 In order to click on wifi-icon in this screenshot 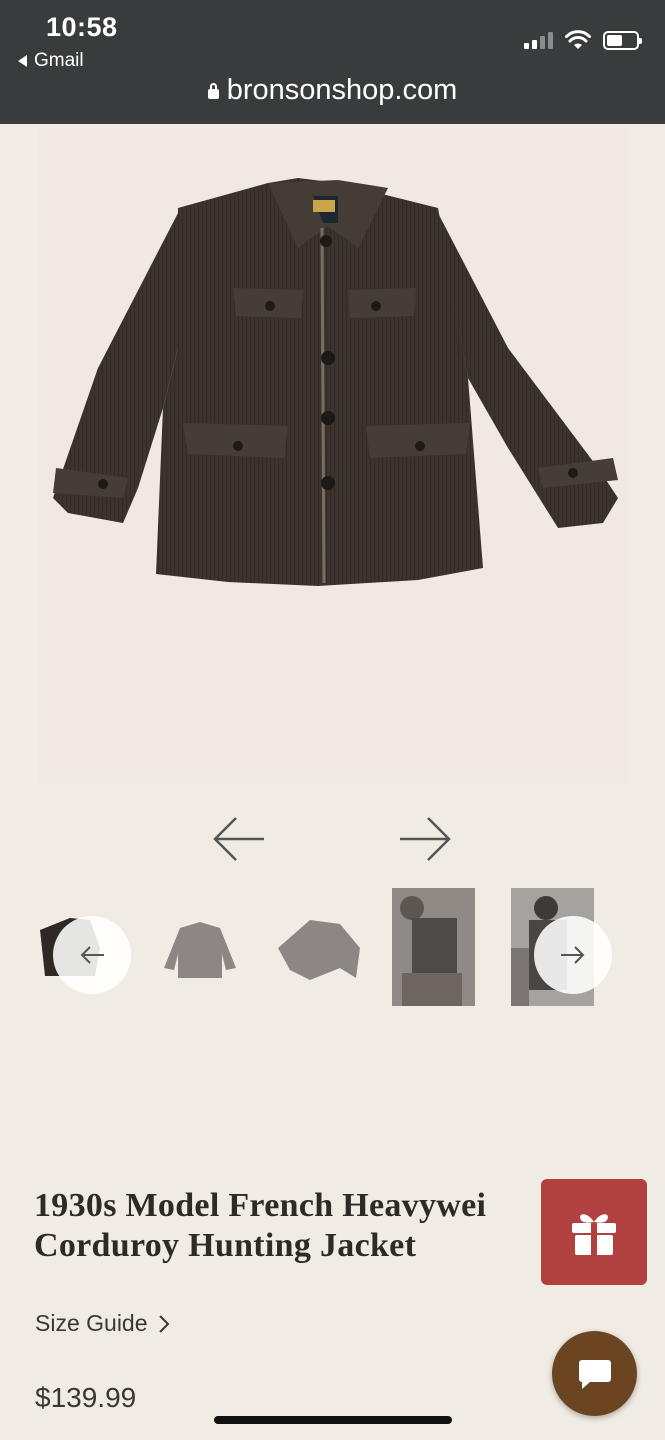, I will do `click(578, 39)`.